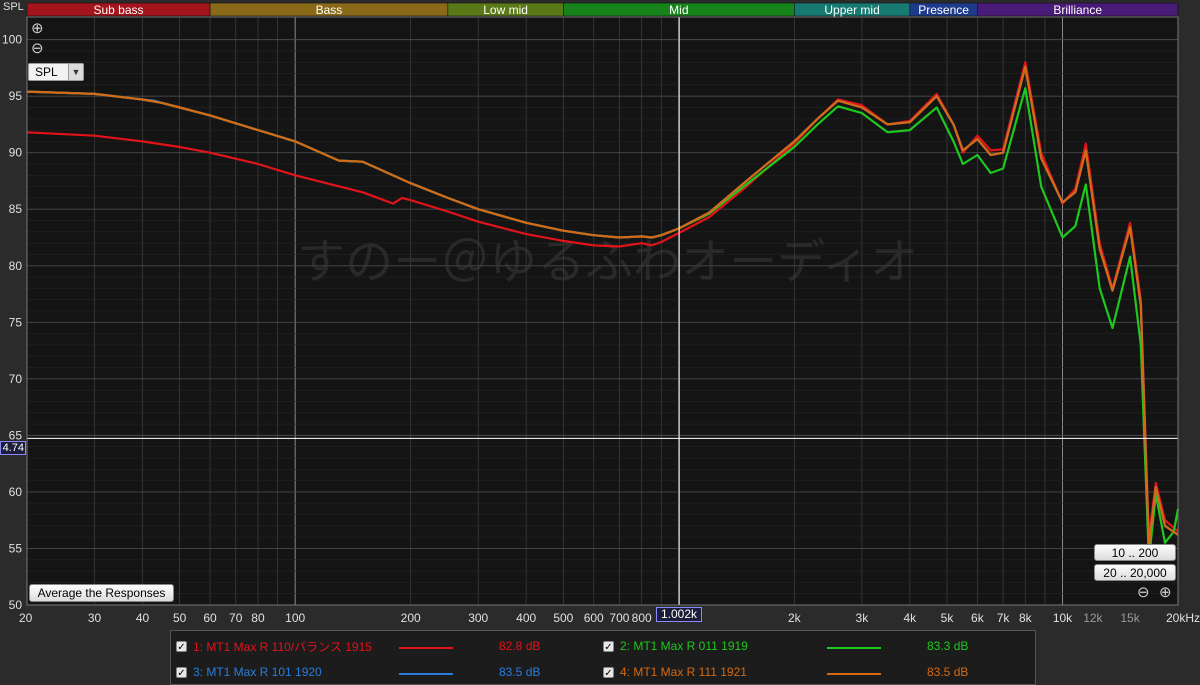  What do you see at coordinates (563, 618) in the screenshot?
I see `x-tick-label: 500` at bounding box center [563, 618].